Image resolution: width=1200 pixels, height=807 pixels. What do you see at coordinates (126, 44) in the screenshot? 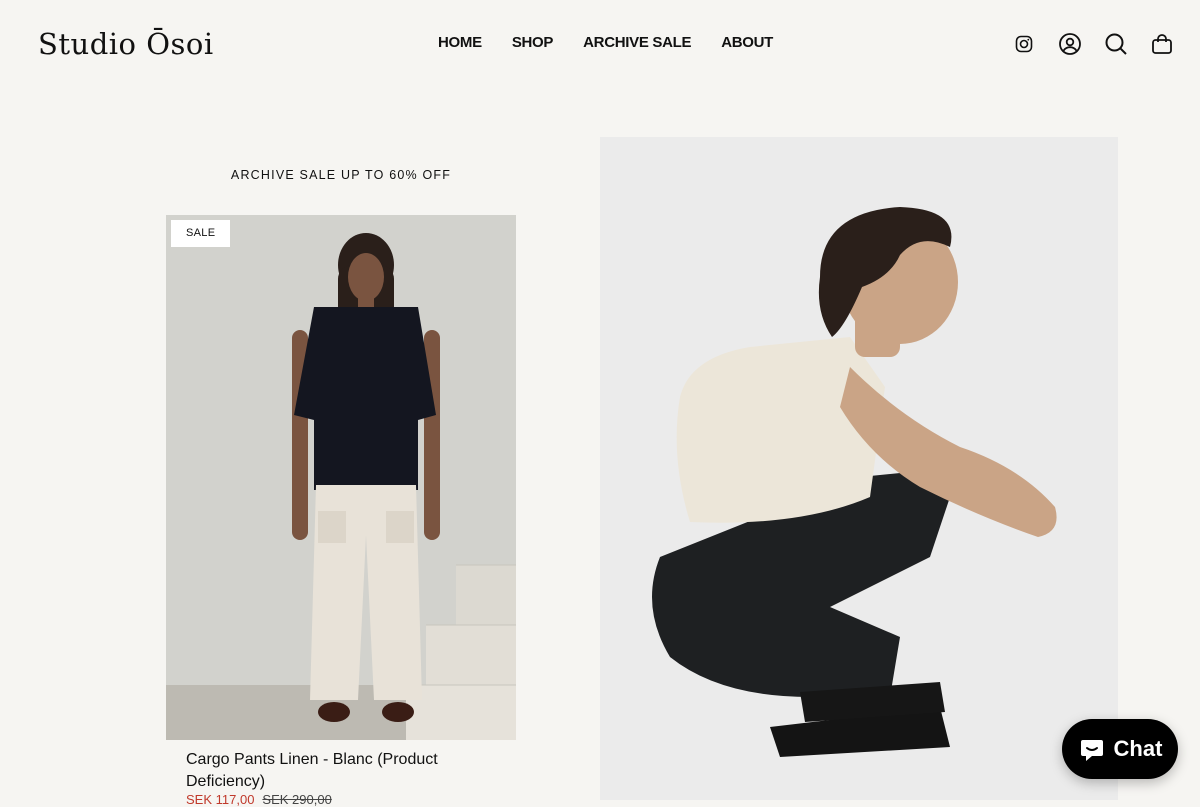
I see `brand-logo: Studio Ōsoi` at bounding box center [126, 44].